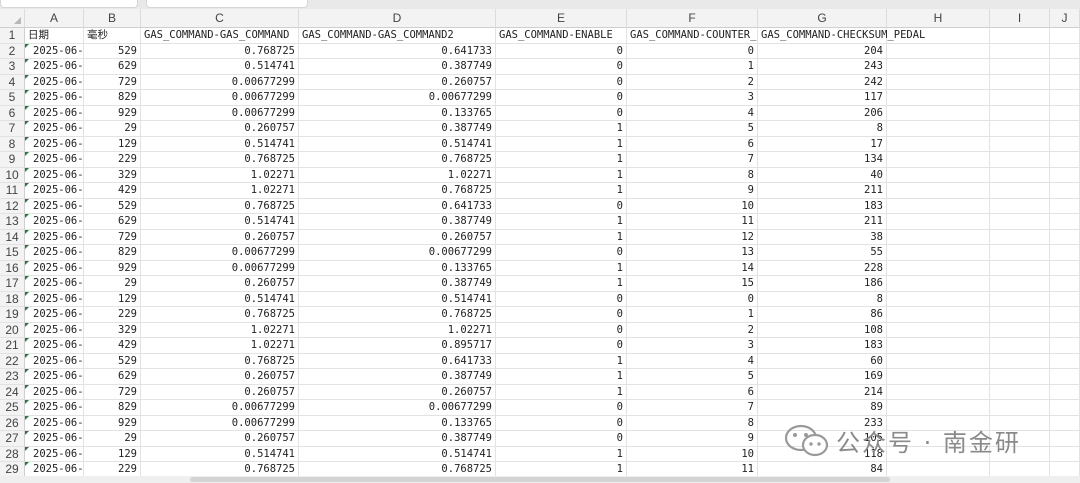 The width and height of the screenshot is (1080, 483). Describe the element at coordinates (12, 206) in the screenshot. I see `row-header: 12` at that location.